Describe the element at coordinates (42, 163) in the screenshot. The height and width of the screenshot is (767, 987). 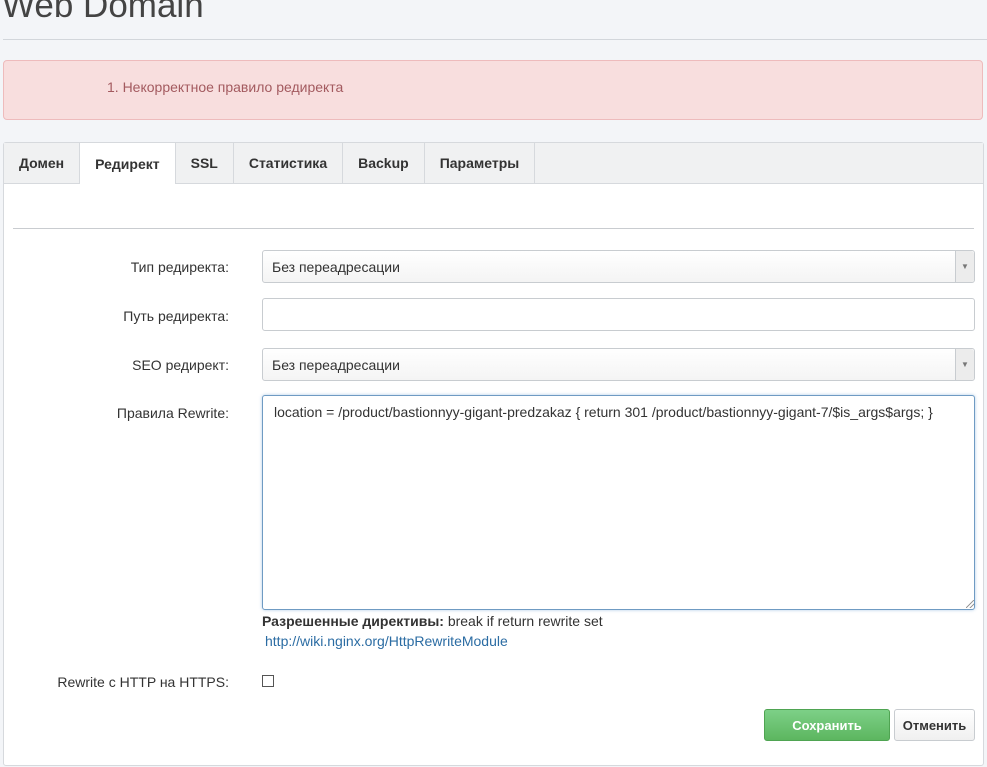
I see `tab-domain: Домен` at that location.